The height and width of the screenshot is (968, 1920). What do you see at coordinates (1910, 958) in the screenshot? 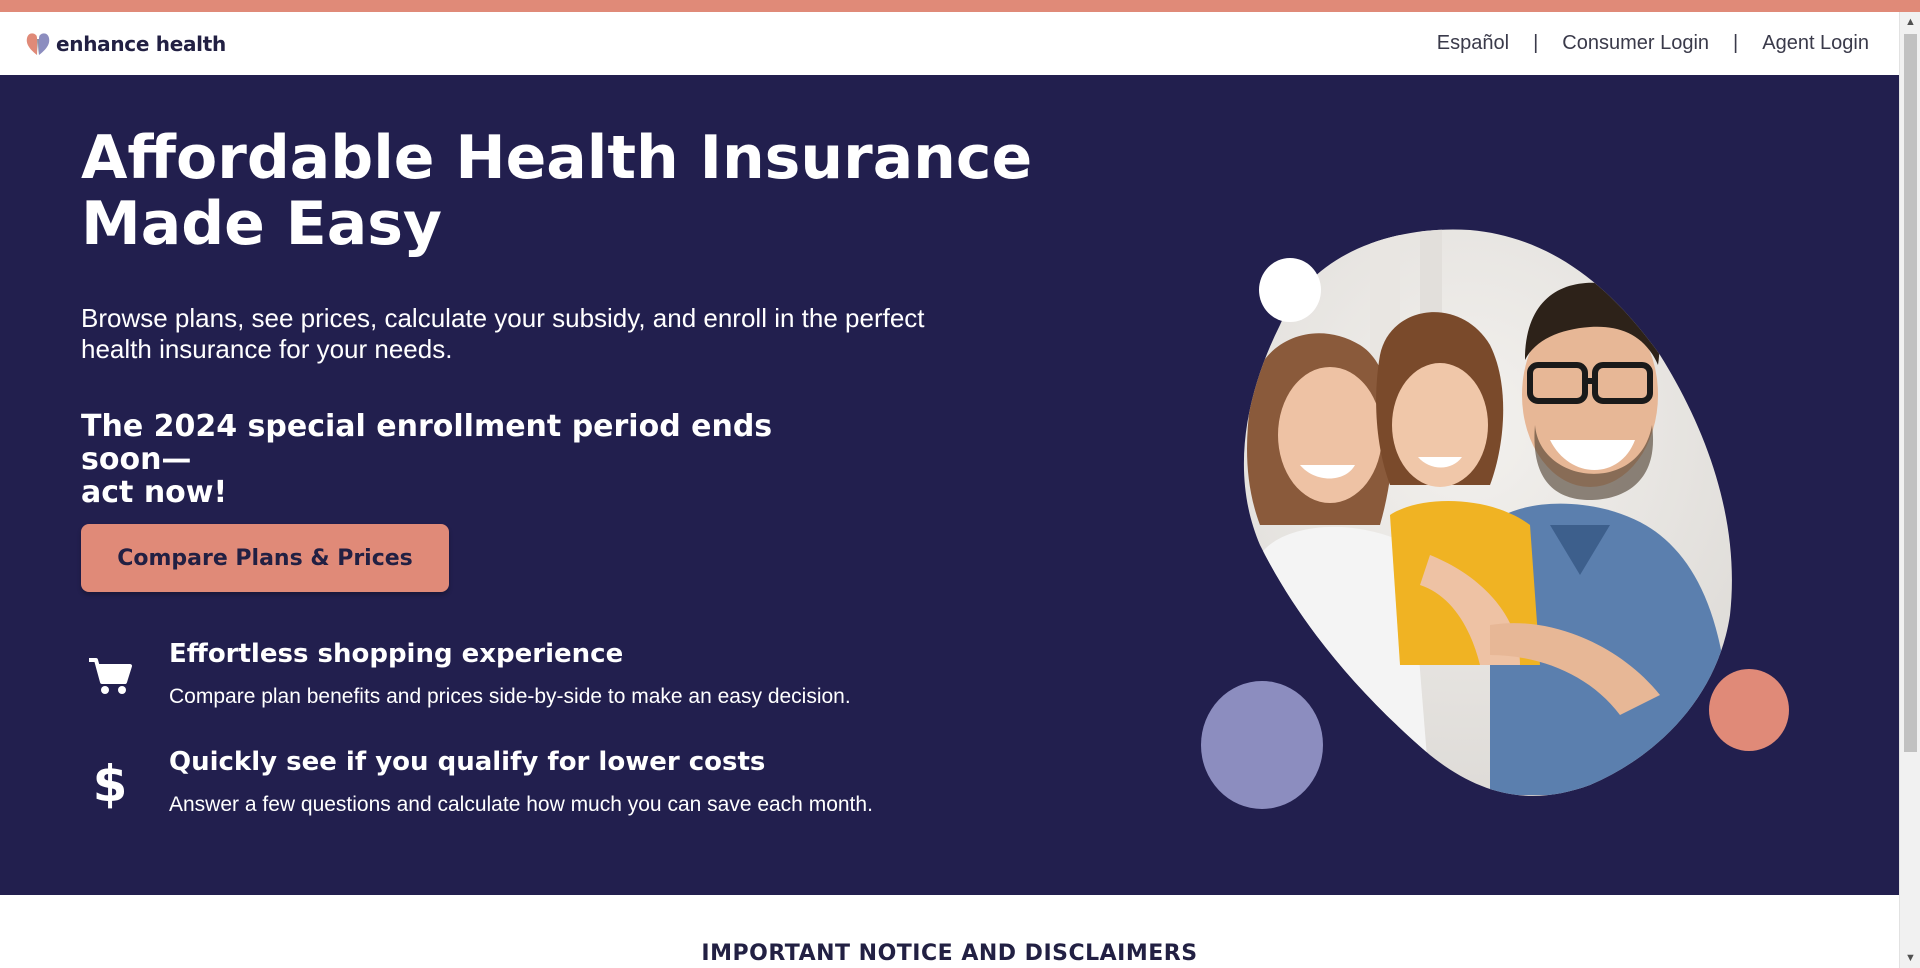
I see `scroll-down-arrow-icon: ▼` at bounding box center [1910, 958].